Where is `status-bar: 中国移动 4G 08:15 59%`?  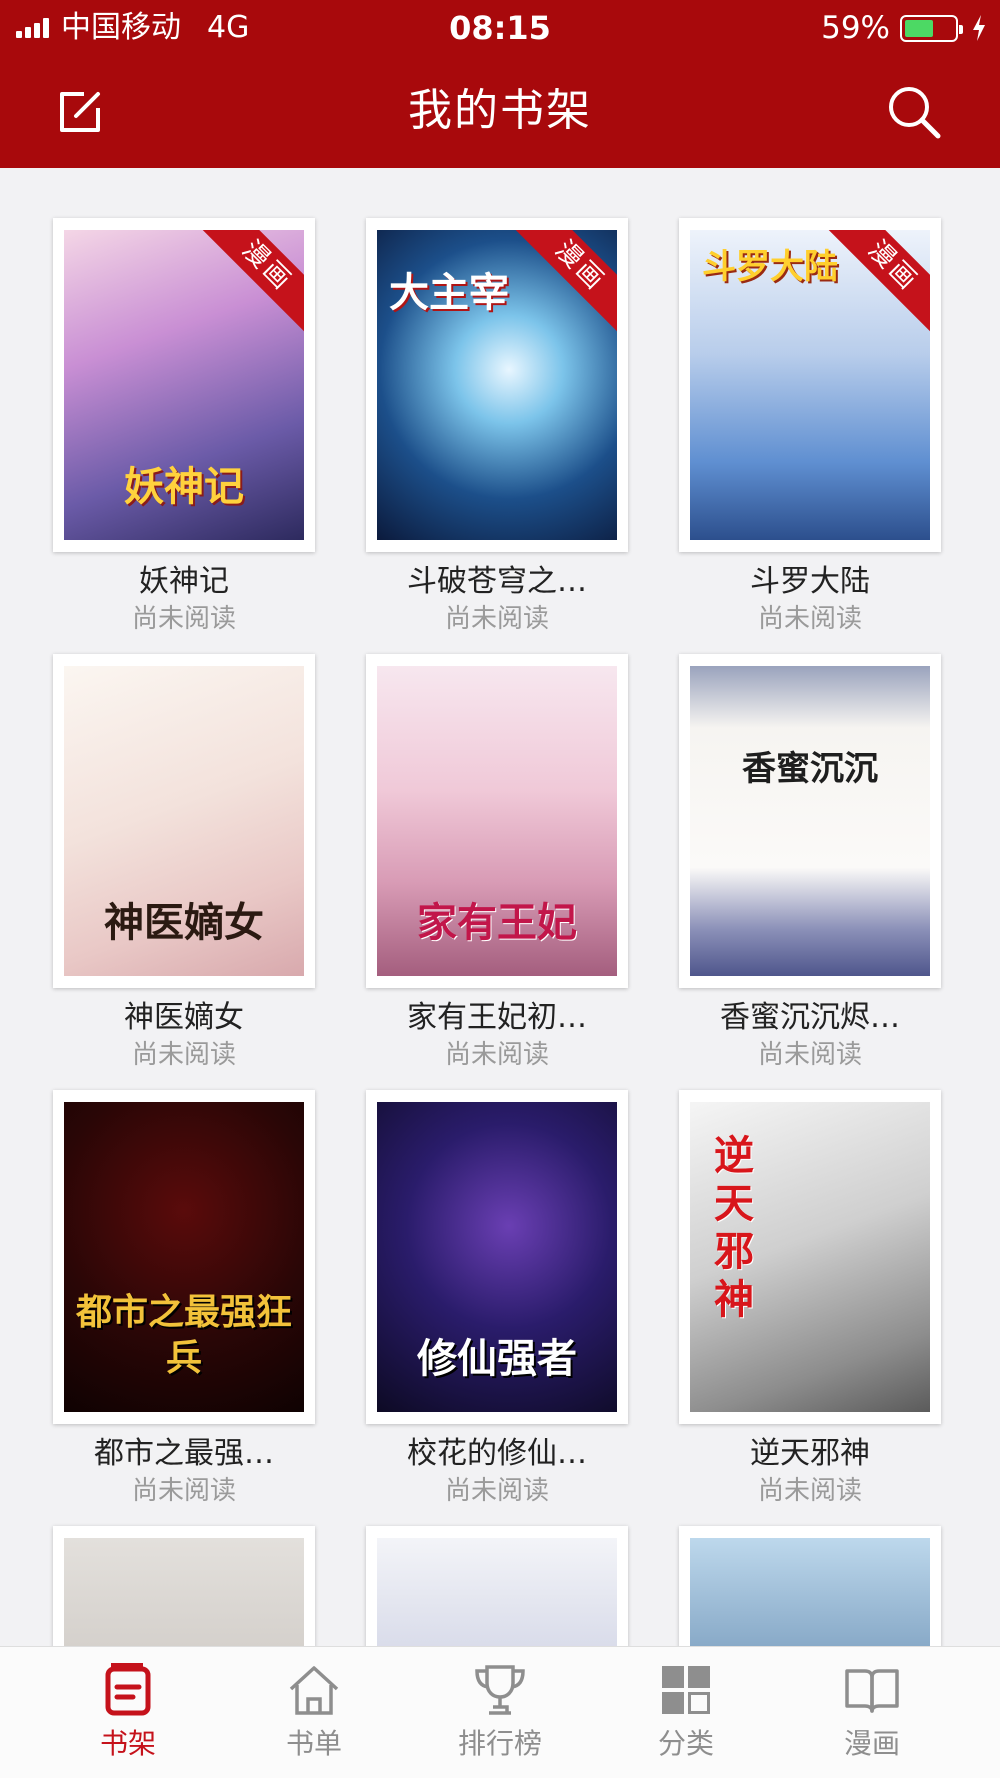 status-bar: 中国移动 4G 08:15 59% is located at coordinates (500, 28).